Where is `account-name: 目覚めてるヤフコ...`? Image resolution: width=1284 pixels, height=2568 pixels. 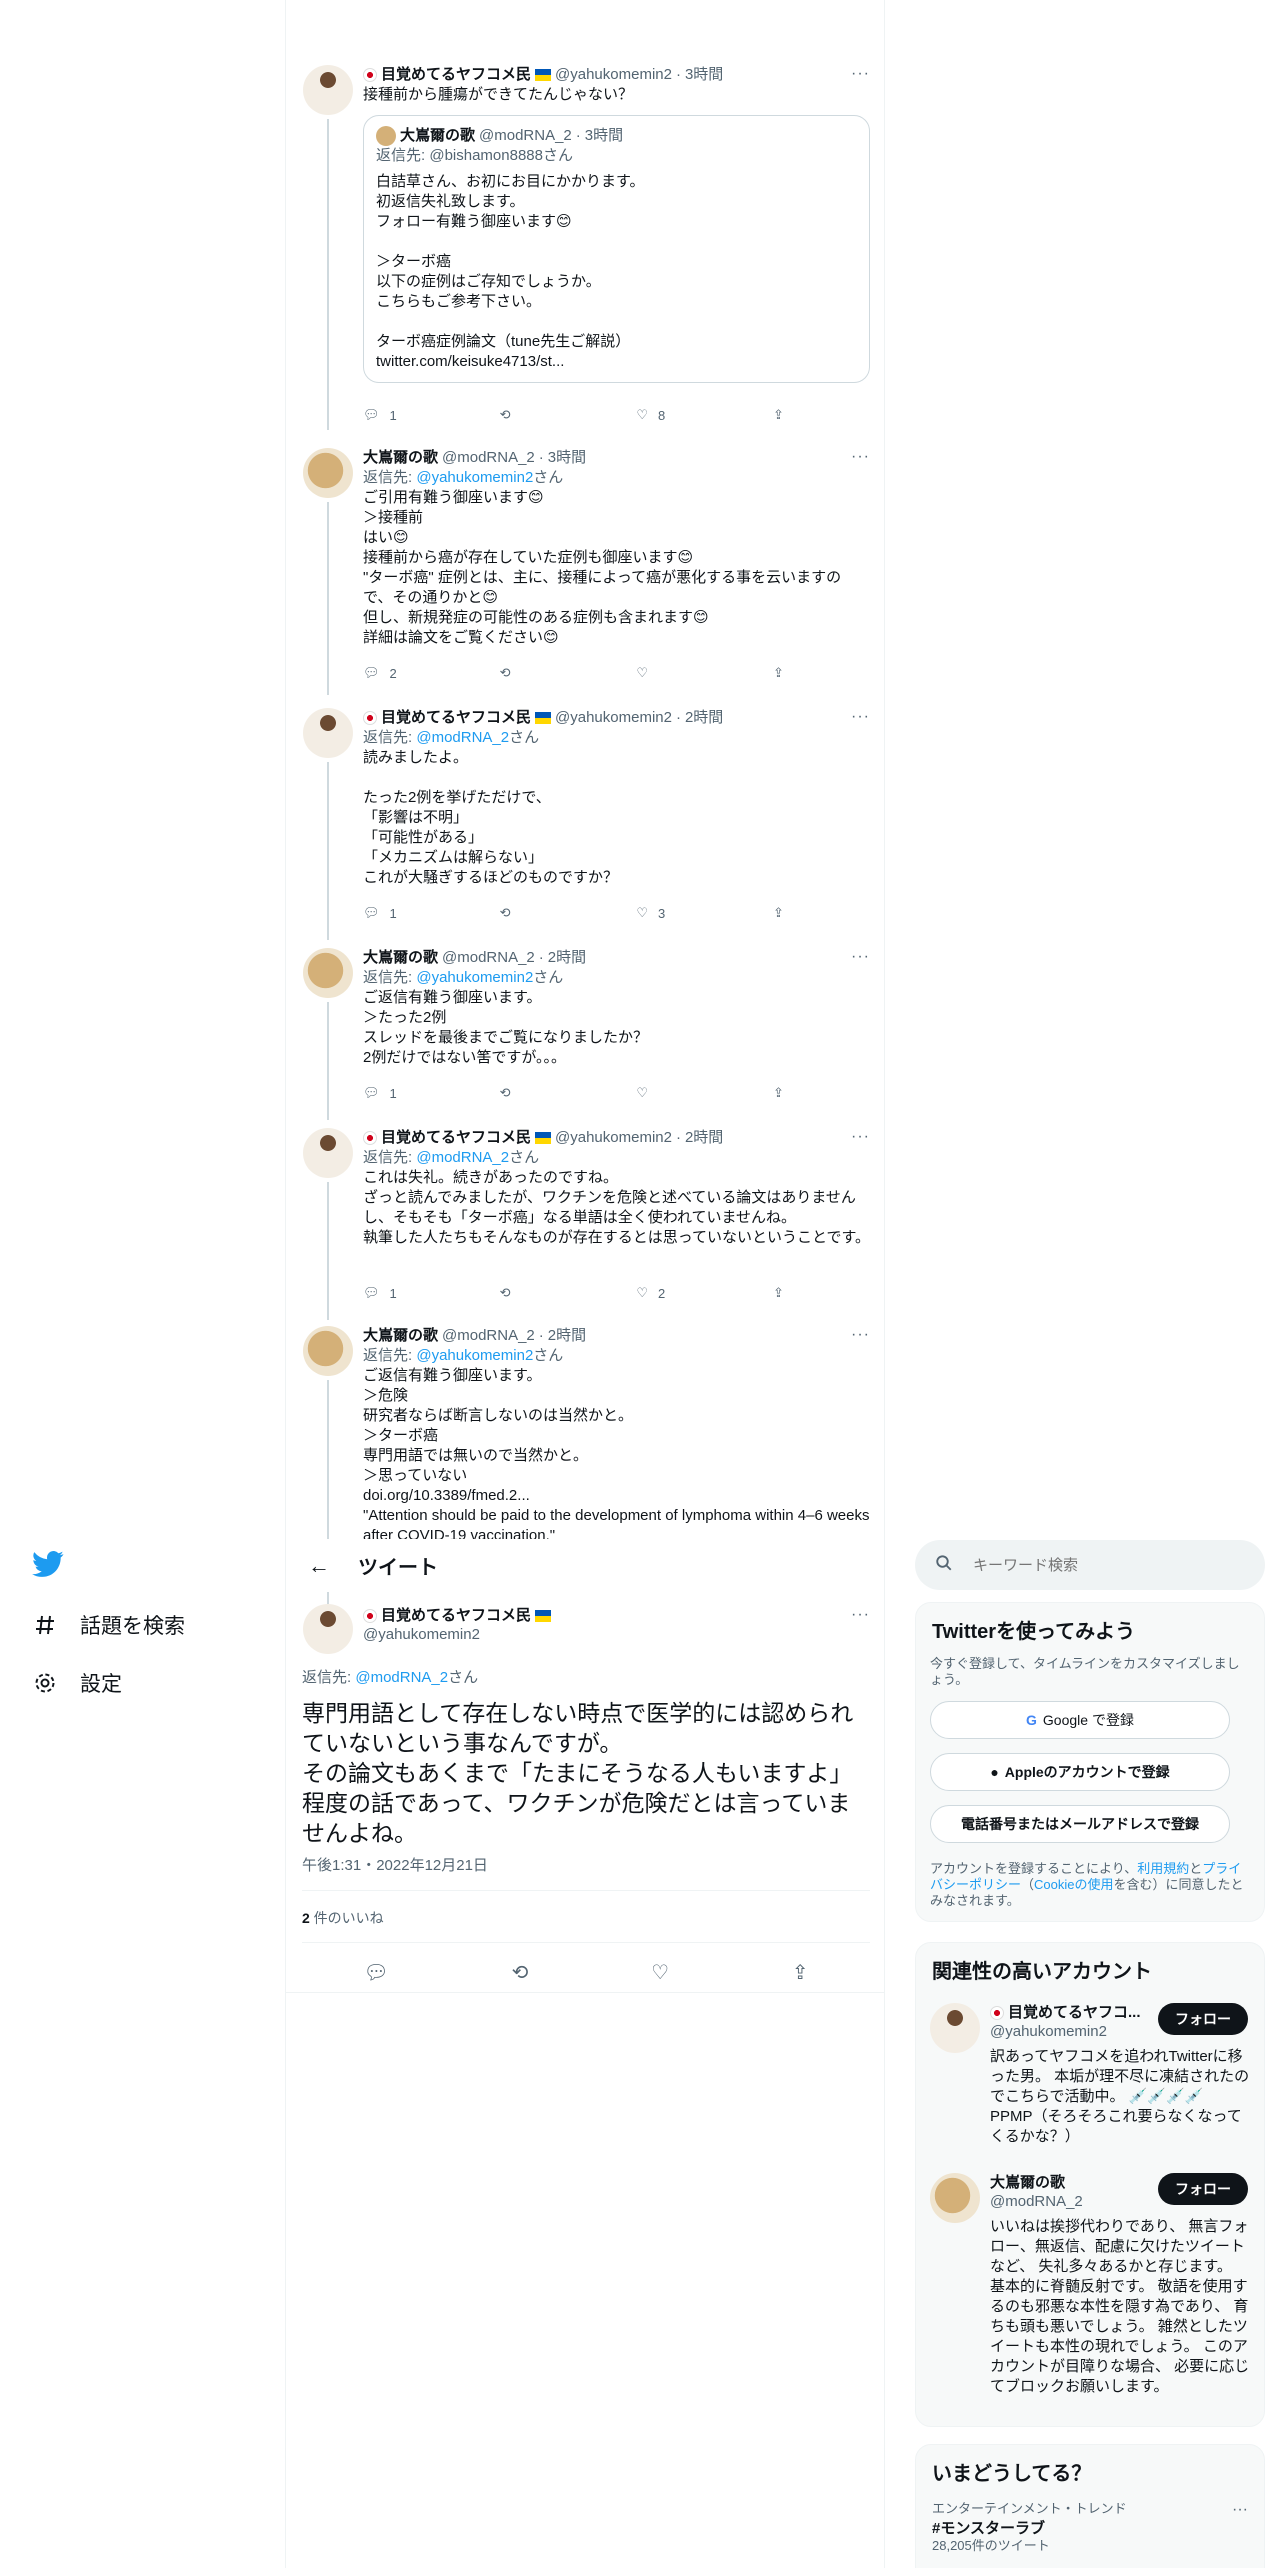 account-name: 目覚めてるヤフコ... is located at coordinates (1074, 2013).